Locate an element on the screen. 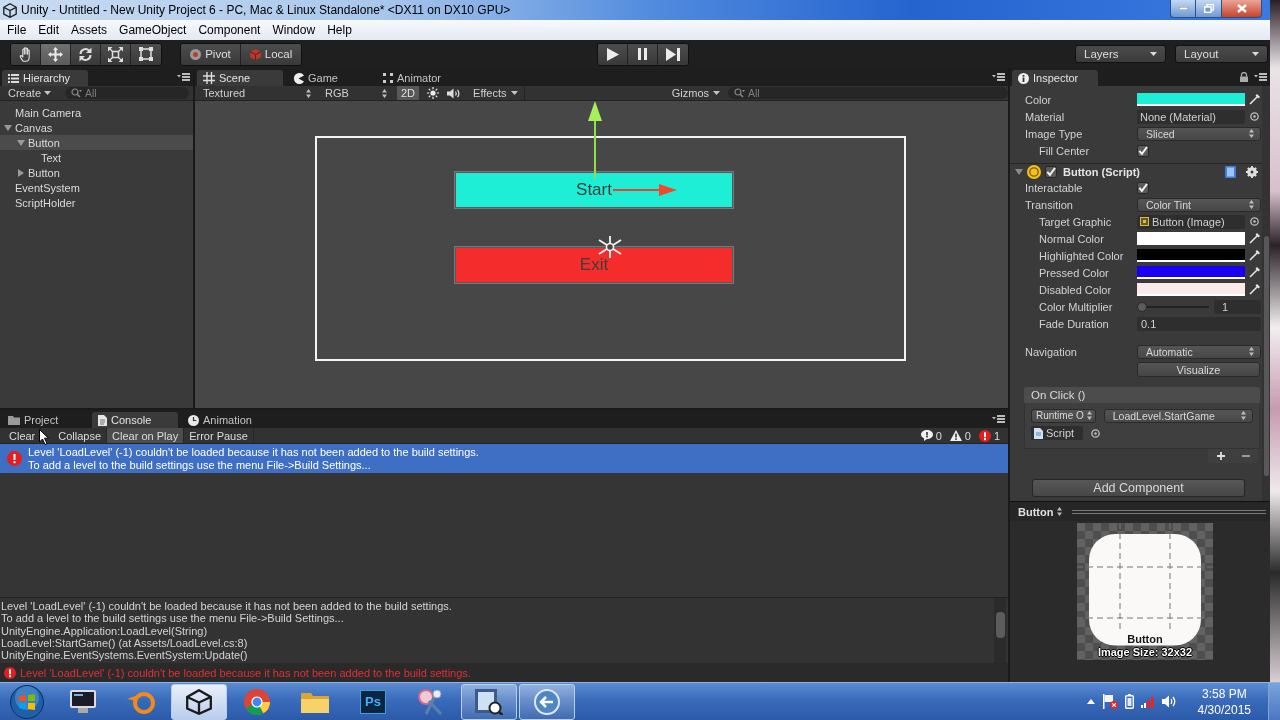 The width and height of the screenshot is (1280, 720). search-icon is located at coordinates (77, 93).